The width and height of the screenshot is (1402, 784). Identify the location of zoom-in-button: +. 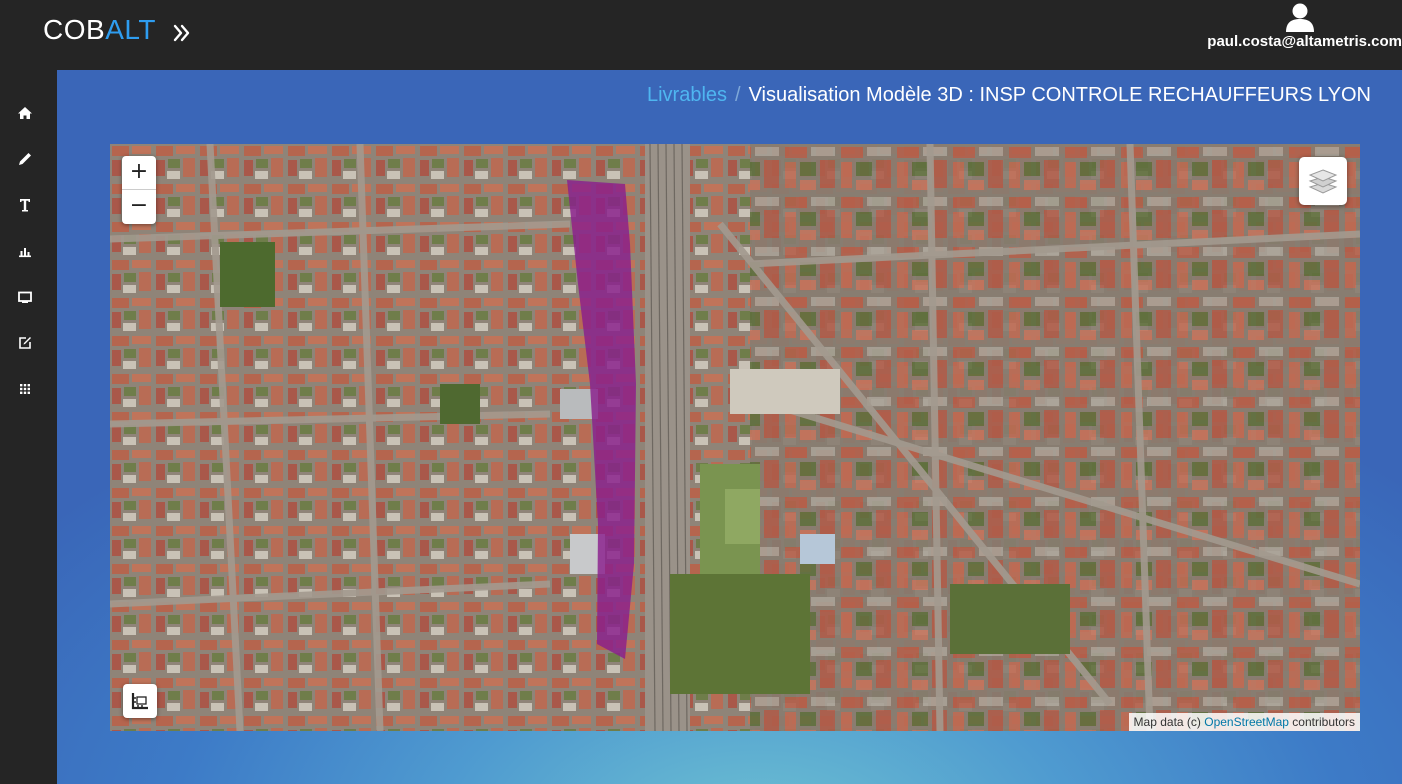
(139, 173).